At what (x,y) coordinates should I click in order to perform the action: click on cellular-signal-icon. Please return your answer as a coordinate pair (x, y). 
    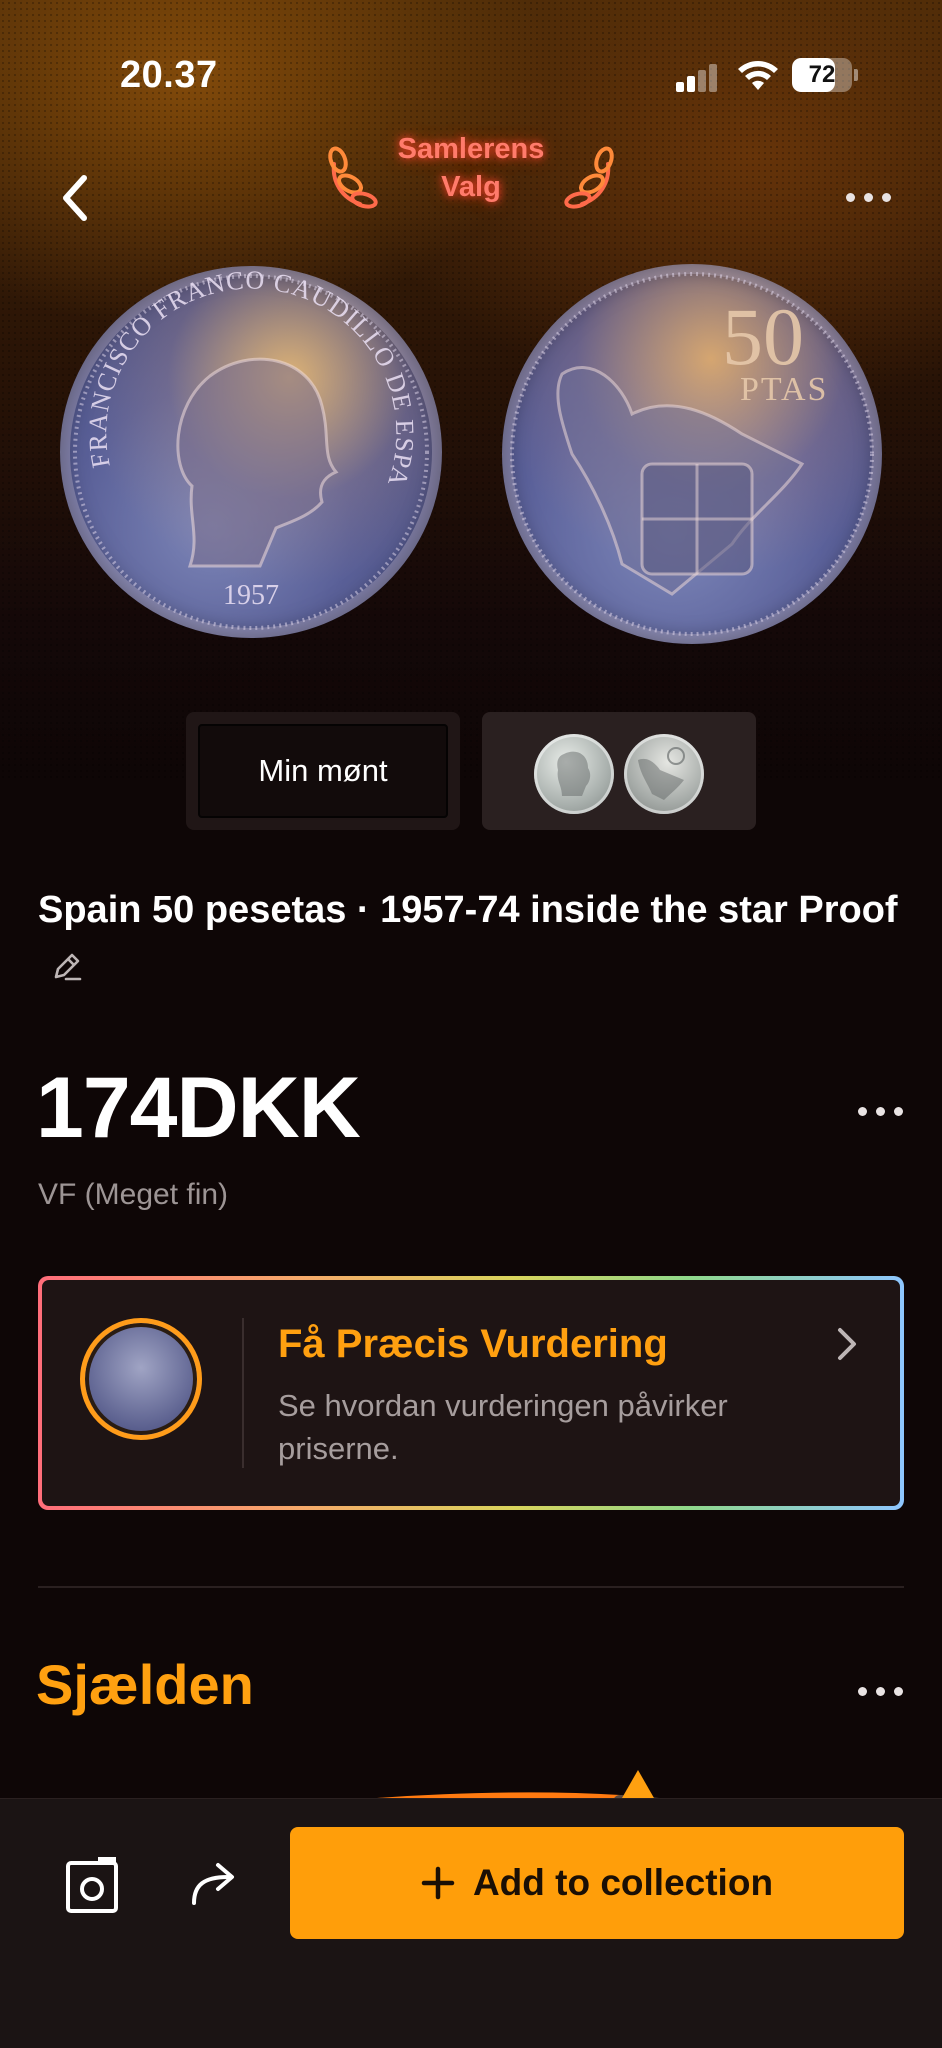
    Looking at the image, I should click on (697, 77).